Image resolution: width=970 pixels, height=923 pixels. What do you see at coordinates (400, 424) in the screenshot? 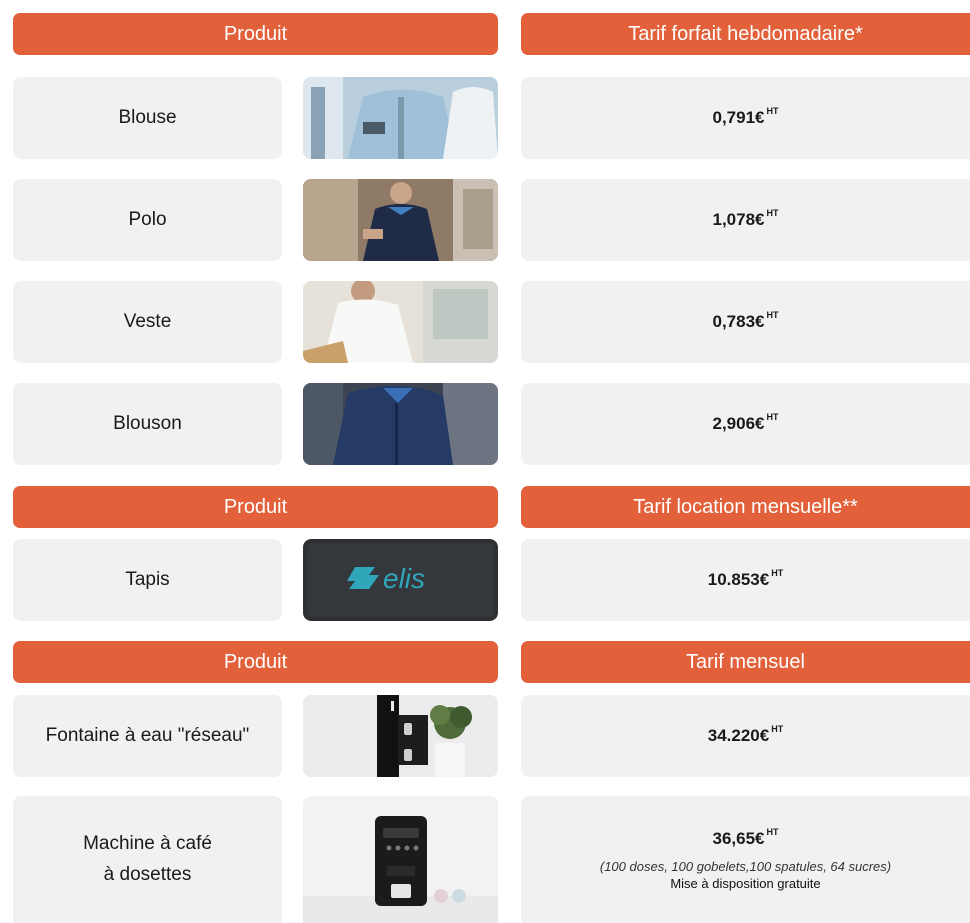
I see `blue-jacket-photo` at bounding box center [400, 424].